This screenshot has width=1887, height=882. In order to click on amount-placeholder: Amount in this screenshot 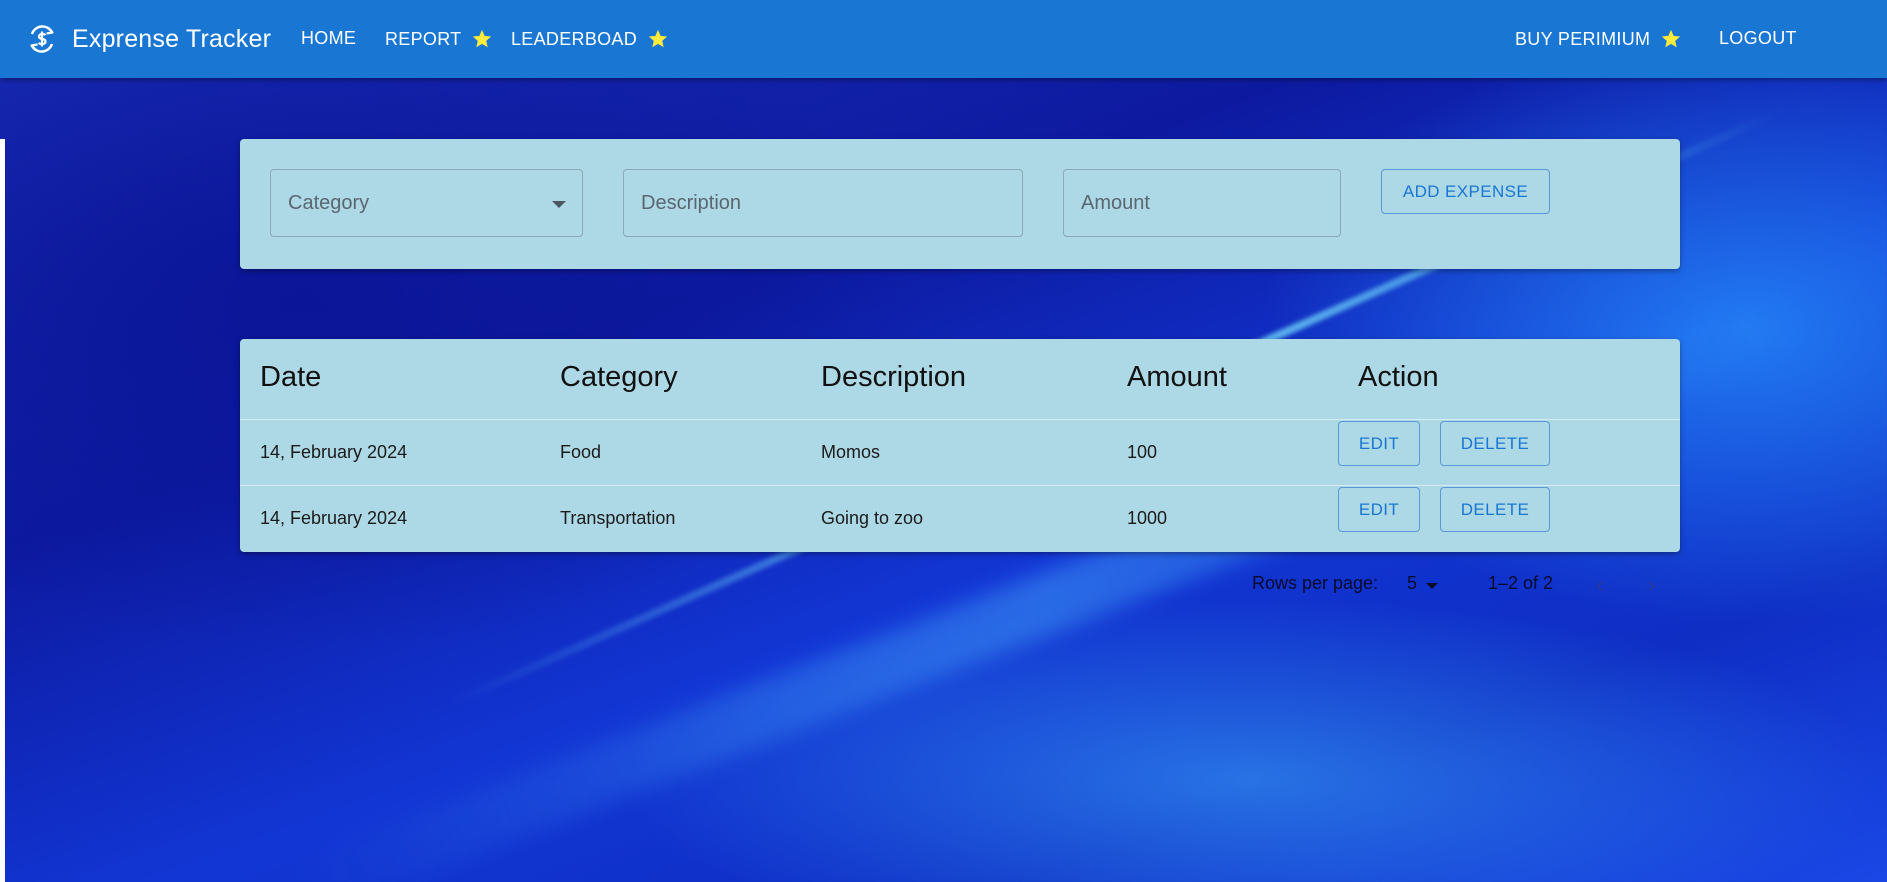, I will do `click(1115, 203)`.